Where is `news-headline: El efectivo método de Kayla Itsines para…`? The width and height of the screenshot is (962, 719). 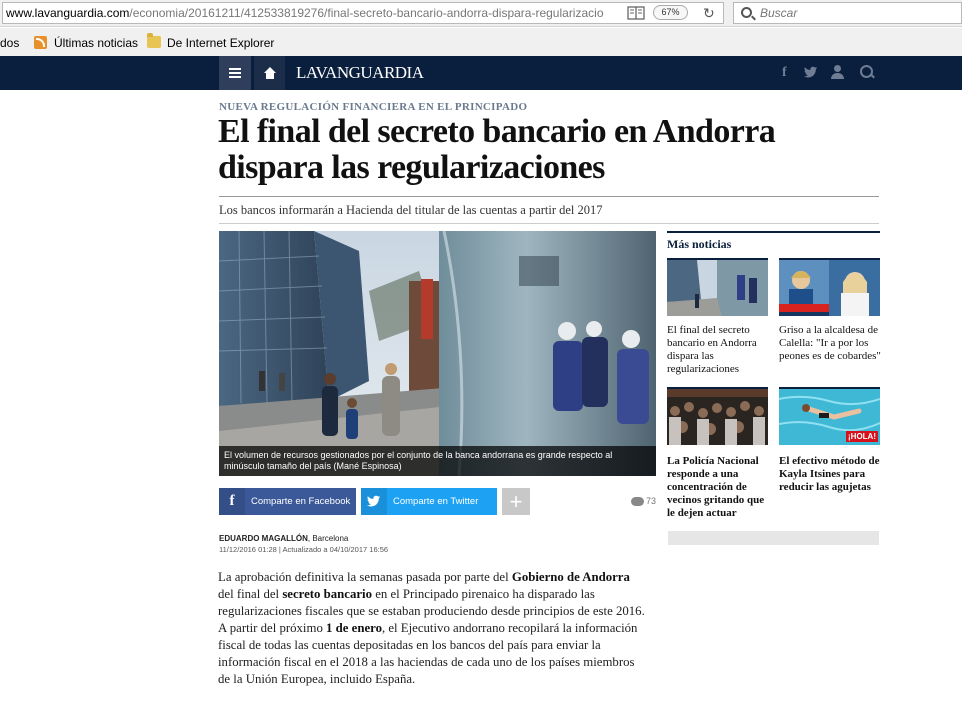
news-headline: El efectivo método de Kayla Itsines para… is located at coordinates (831, 474).